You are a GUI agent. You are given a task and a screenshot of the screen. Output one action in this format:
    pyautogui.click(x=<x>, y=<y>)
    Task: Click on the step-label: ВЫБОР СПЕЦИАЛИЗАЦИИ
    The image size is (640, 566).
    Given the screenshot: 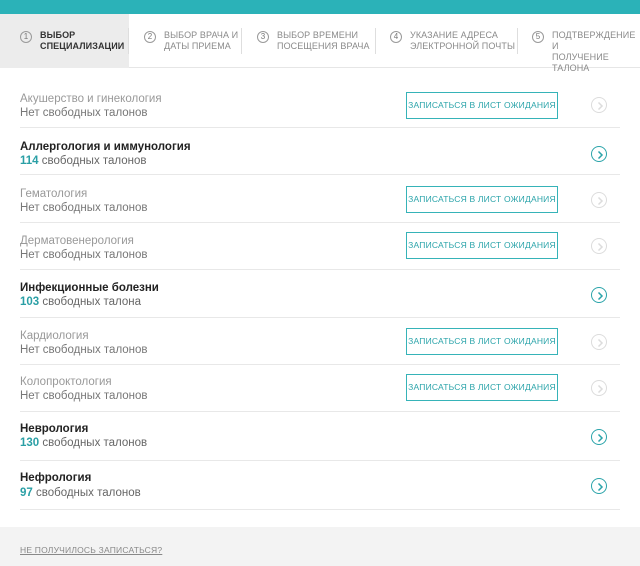 What is the action you would take?
    pyautogui.click(x=82, y=40)
    